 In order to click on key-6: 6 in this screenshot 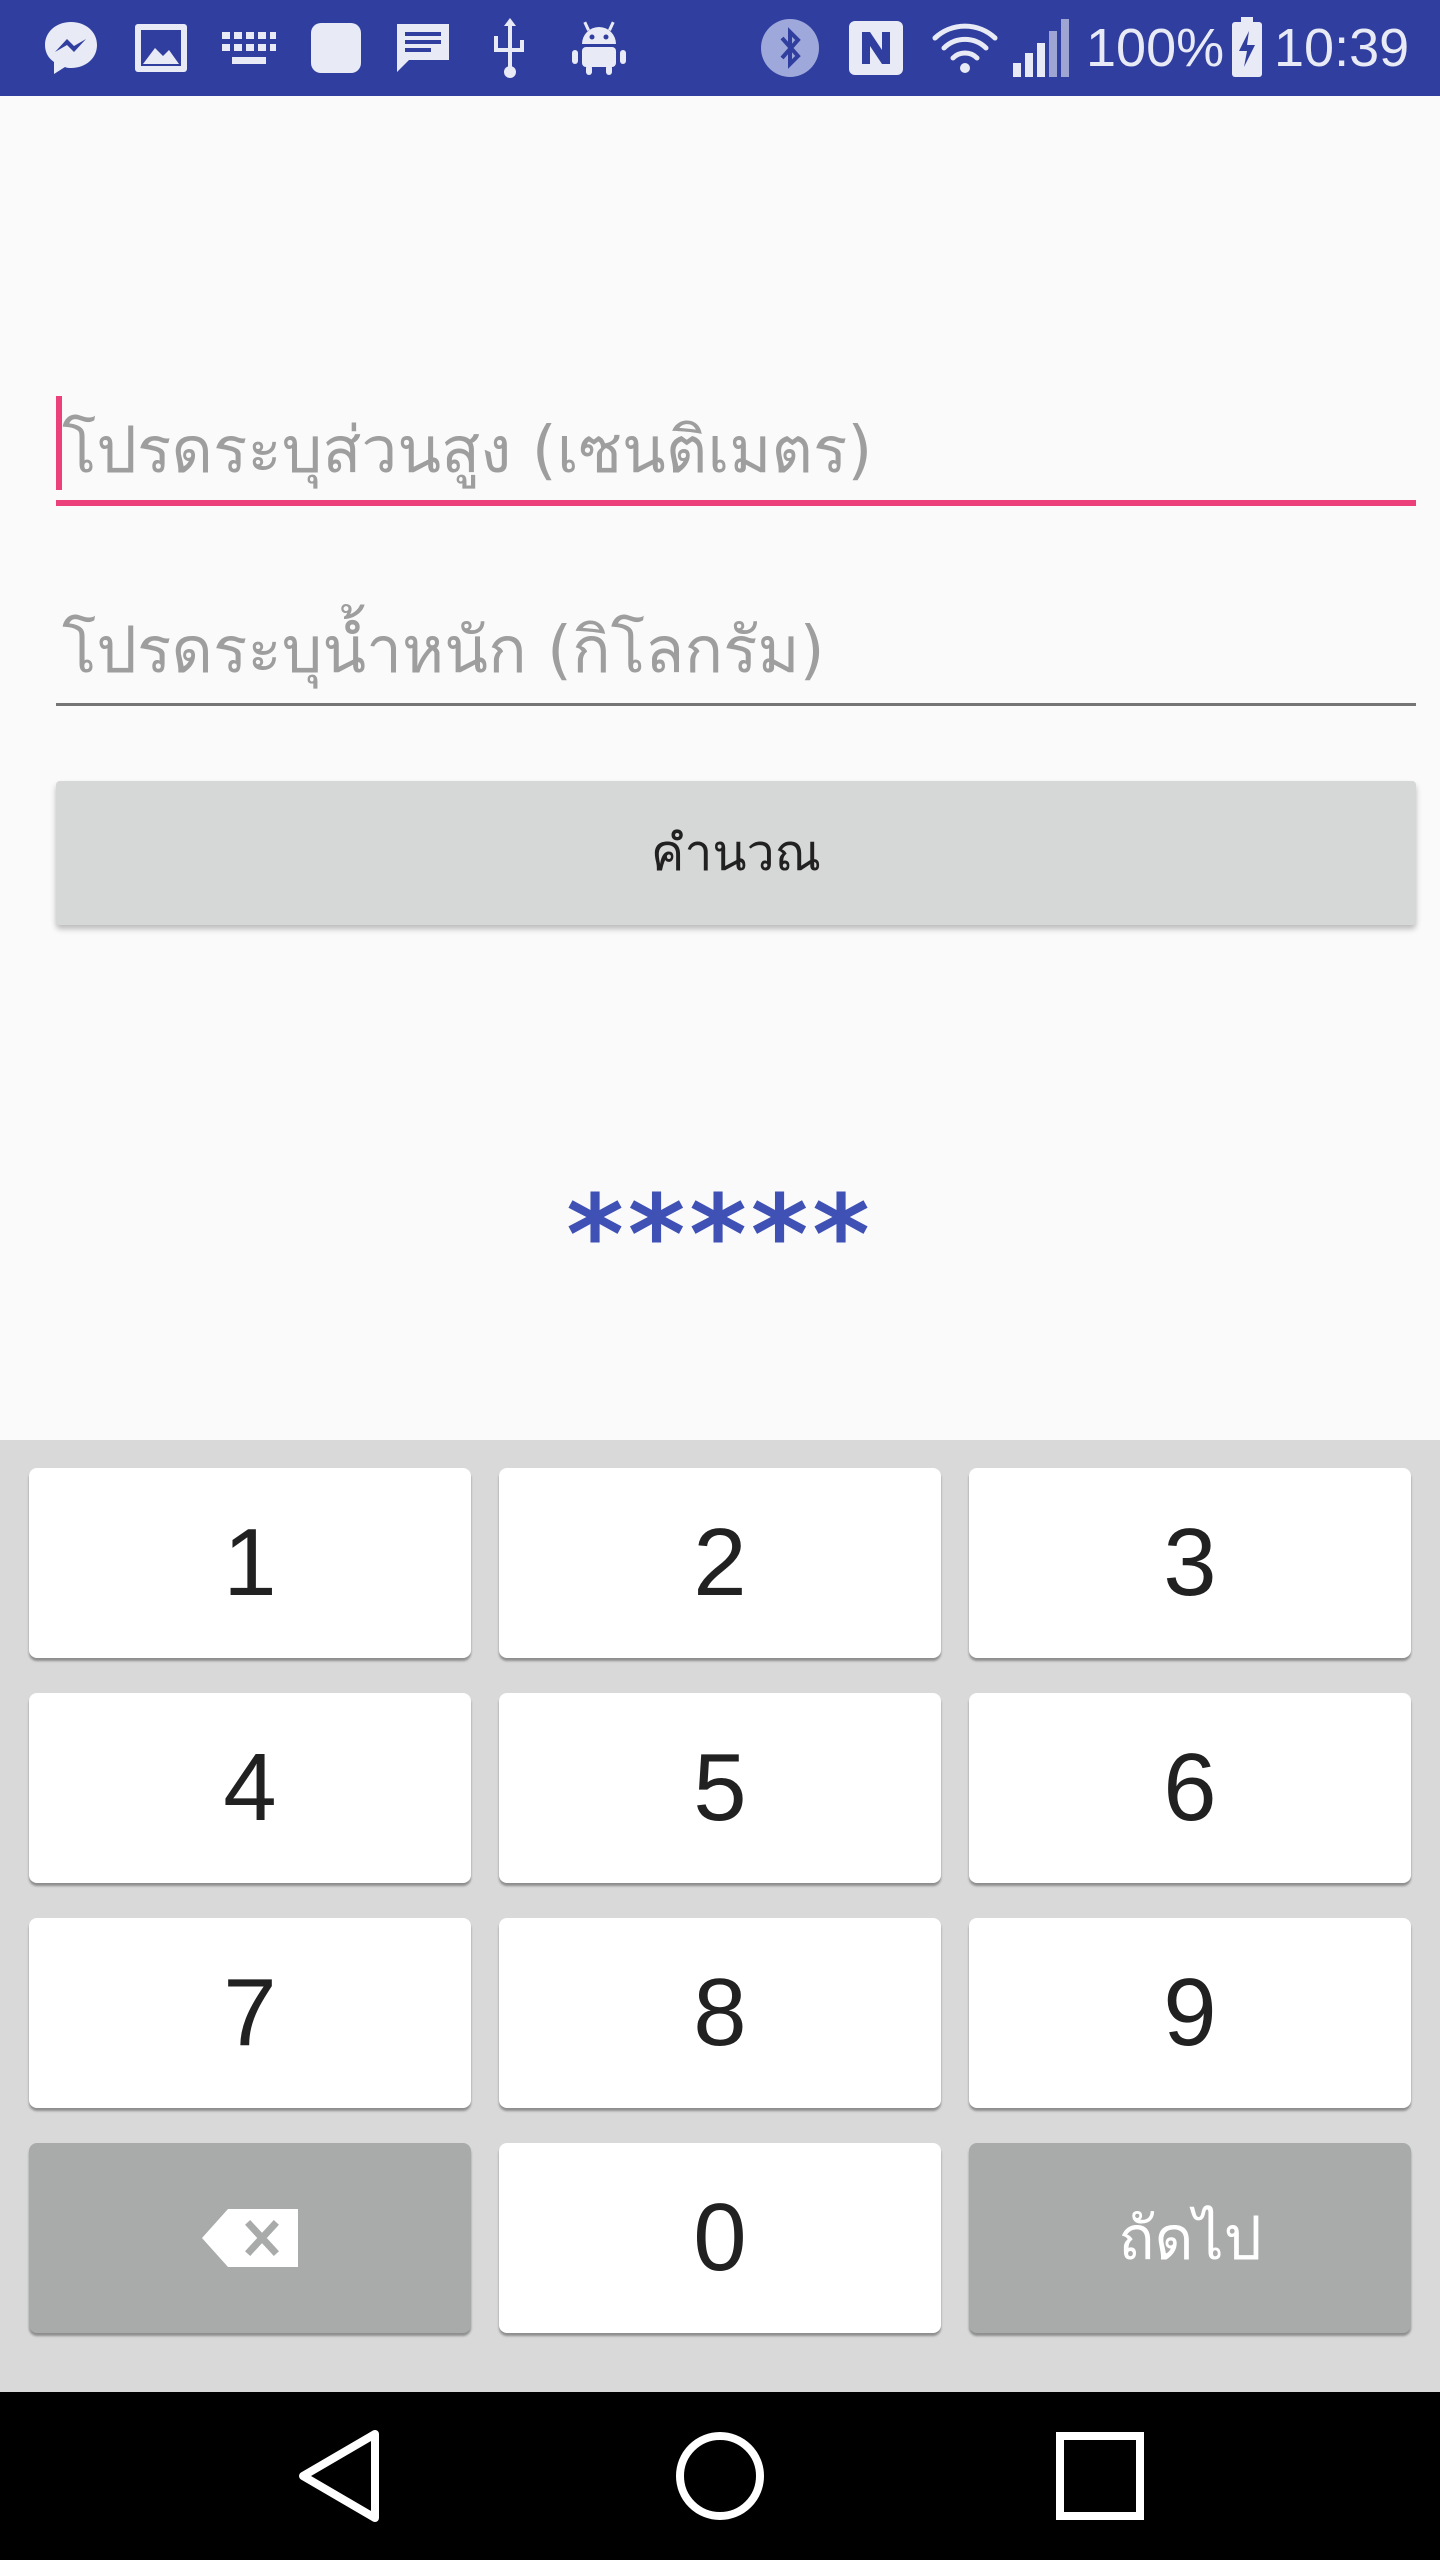, I will do `click(1190, 1788)`.